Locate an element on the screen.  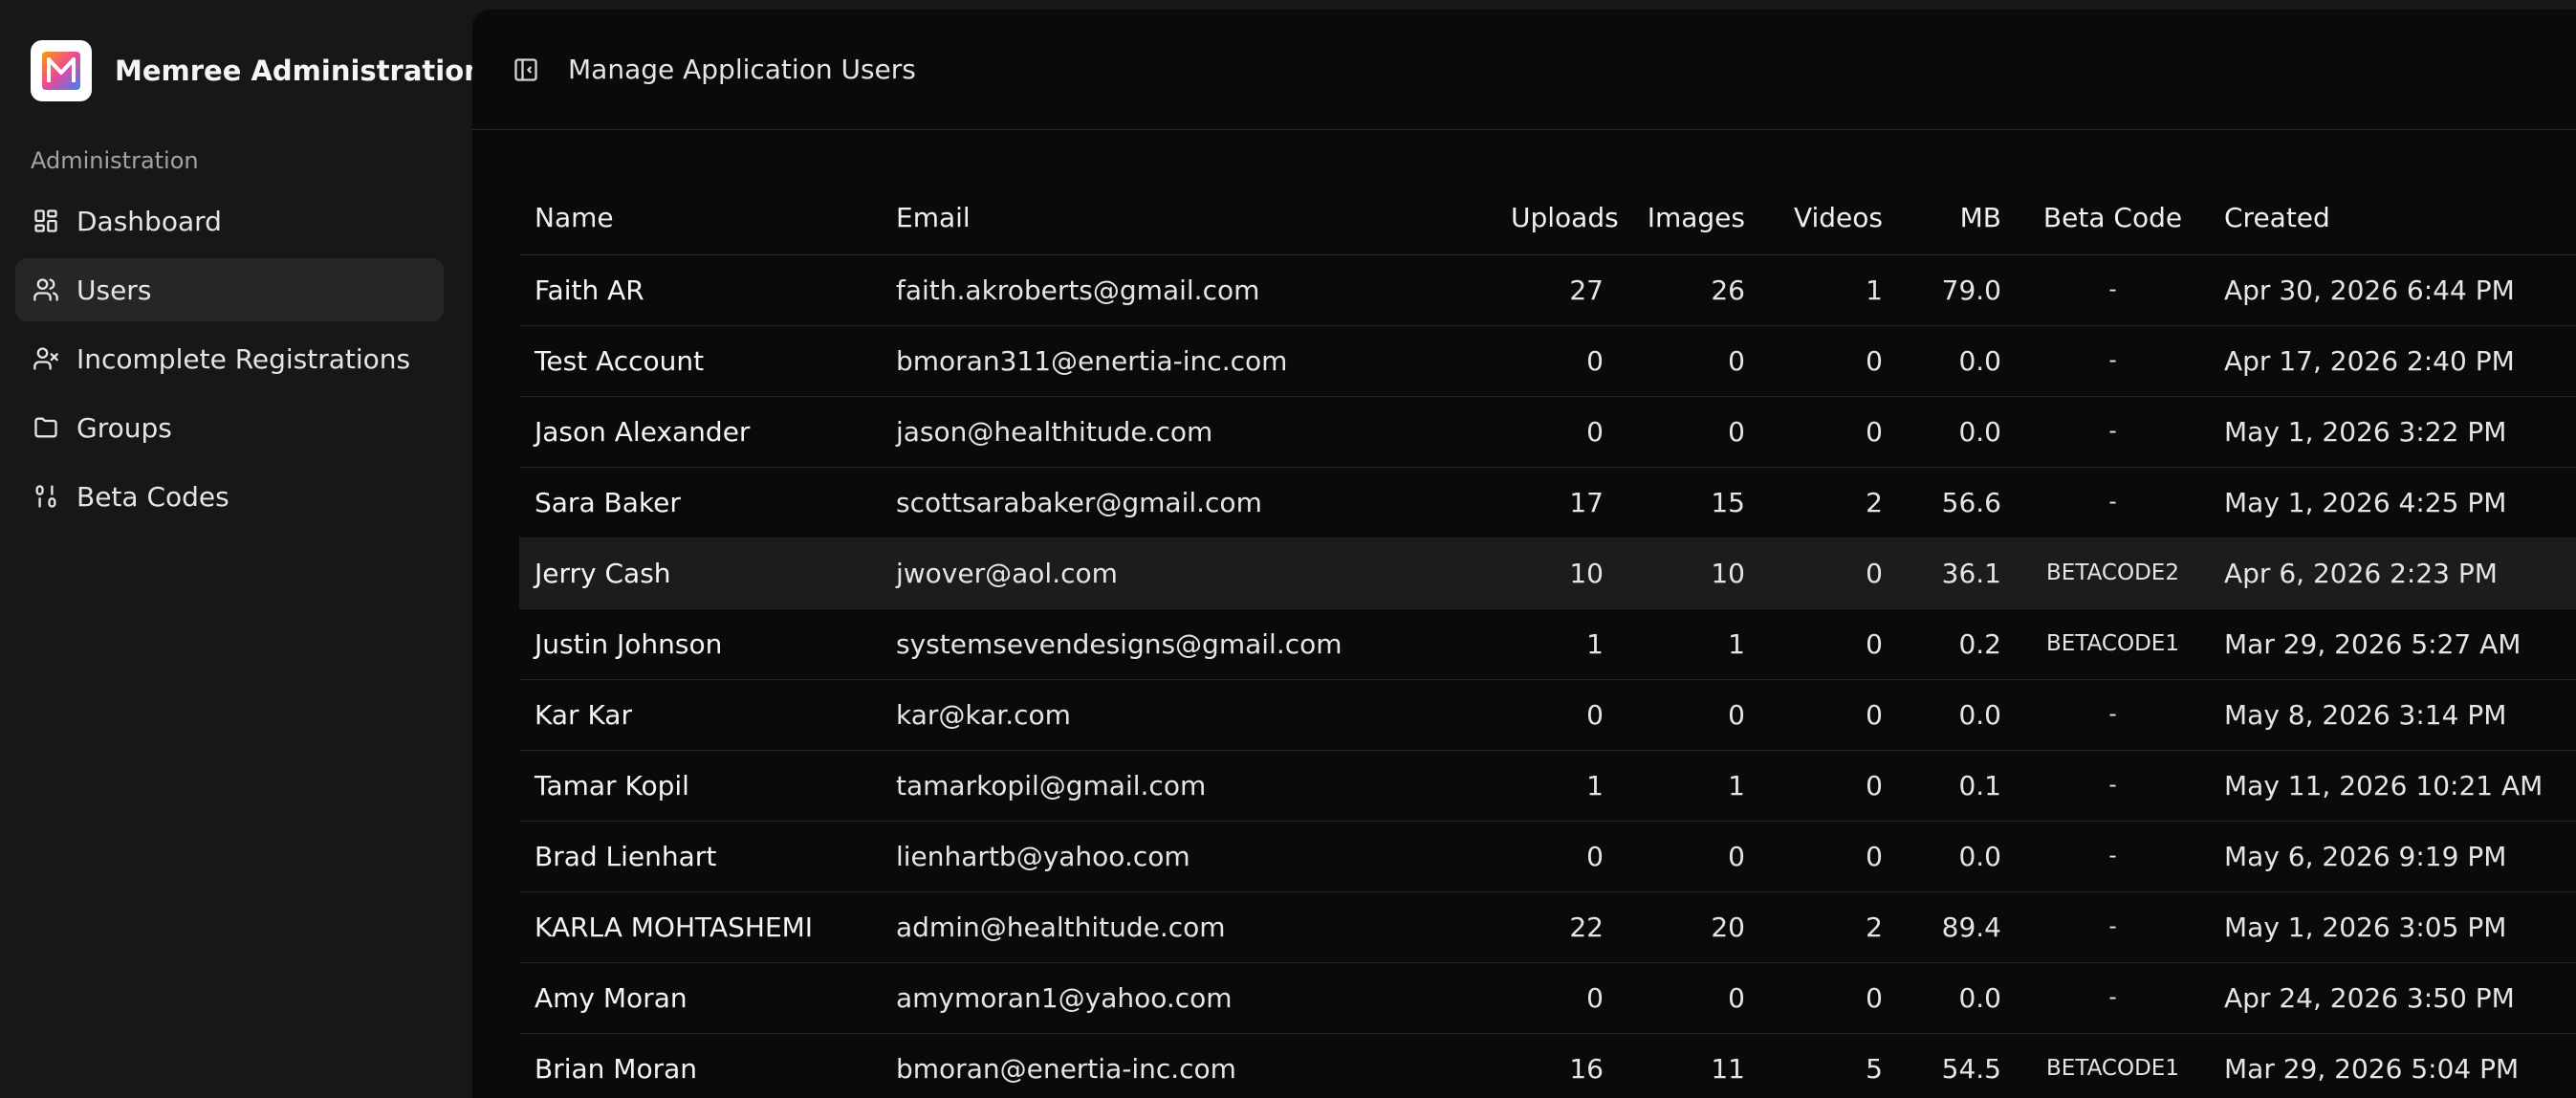
cell-name: Brad Lienhart is located at coordinates (700, 856).